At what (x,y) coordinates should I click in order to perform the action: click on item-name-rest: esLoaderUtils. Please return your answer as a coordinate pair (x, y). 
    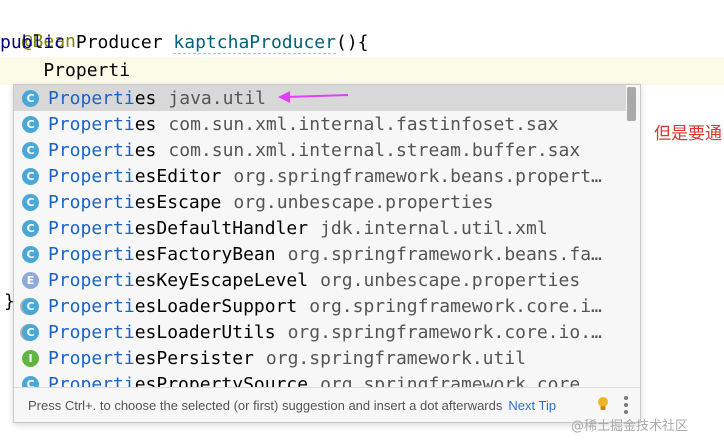
    Looking at the image, I should click on (205, 332).